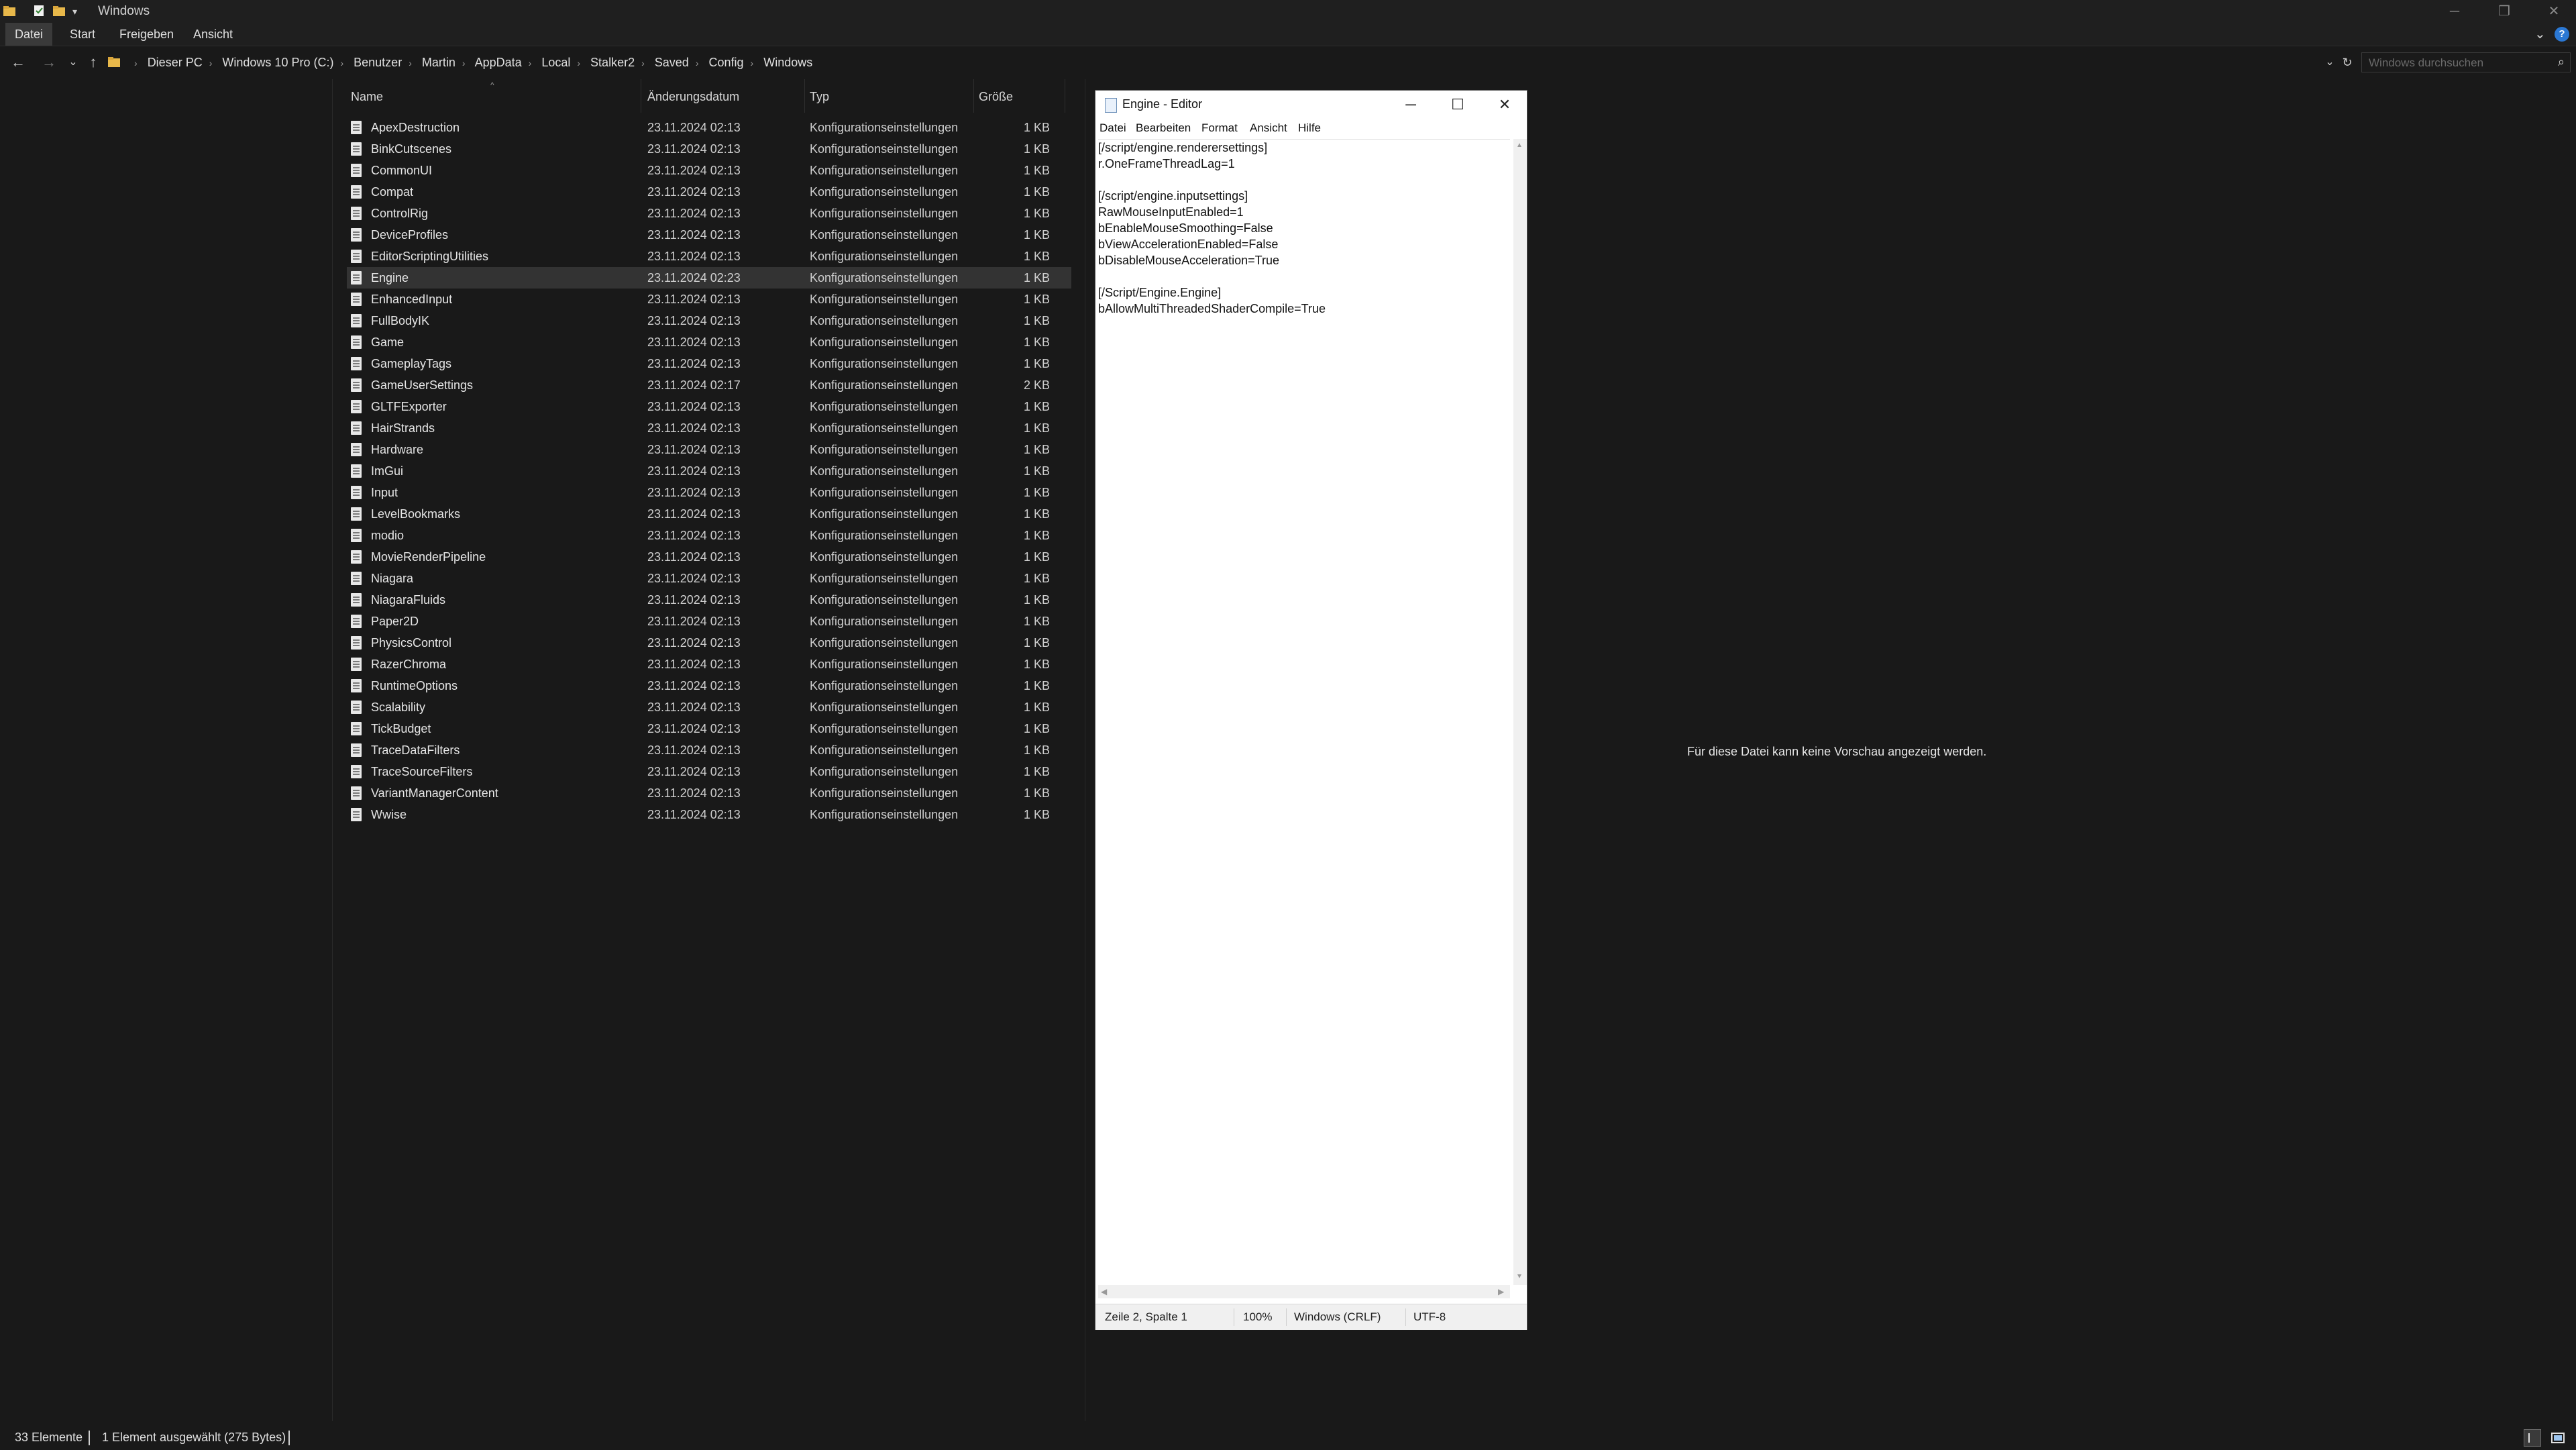 The image size is (2576, 1450). What do you see at coordinates (82, 34) in the screenshot?
I see `tab-start: Start` at bounding box center [82, 34].